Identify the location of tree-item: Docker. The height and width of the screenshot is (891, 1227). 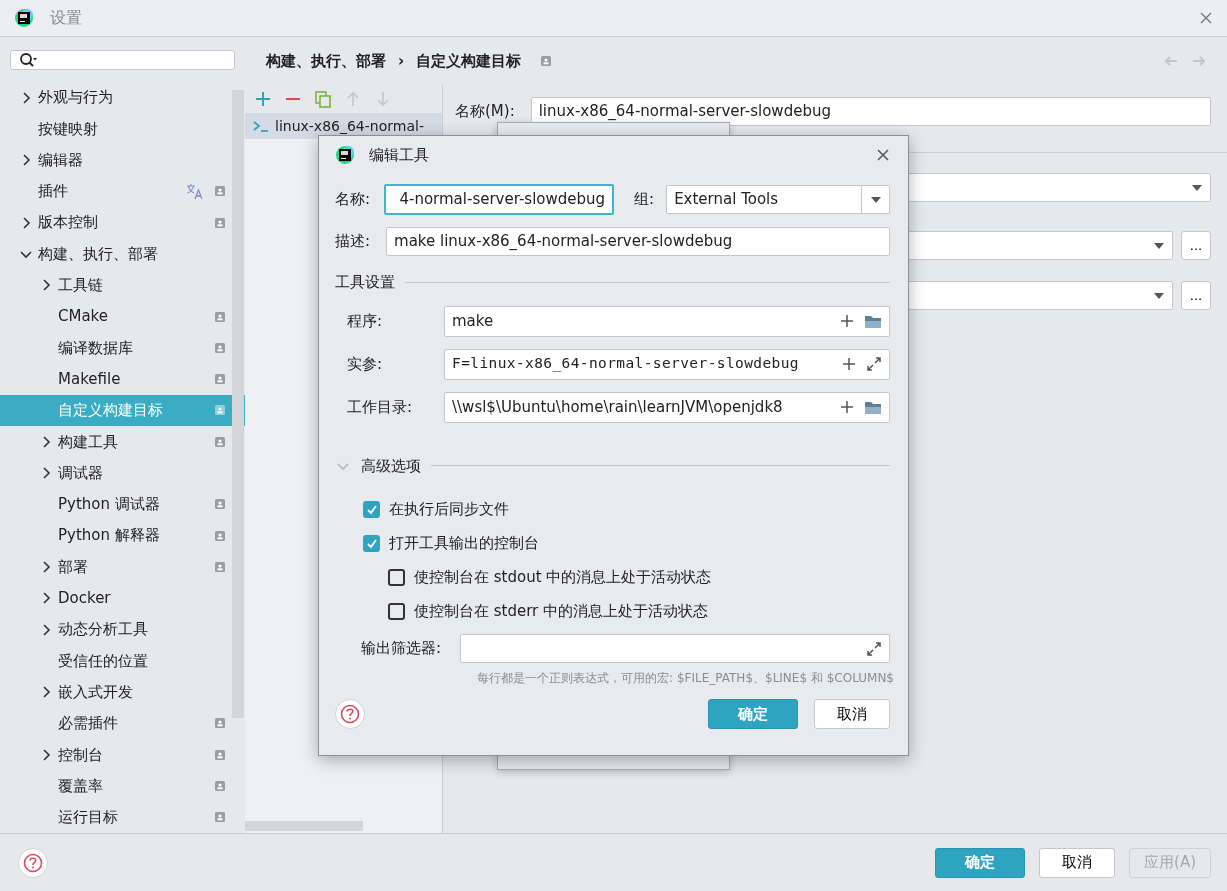
(122, 598).